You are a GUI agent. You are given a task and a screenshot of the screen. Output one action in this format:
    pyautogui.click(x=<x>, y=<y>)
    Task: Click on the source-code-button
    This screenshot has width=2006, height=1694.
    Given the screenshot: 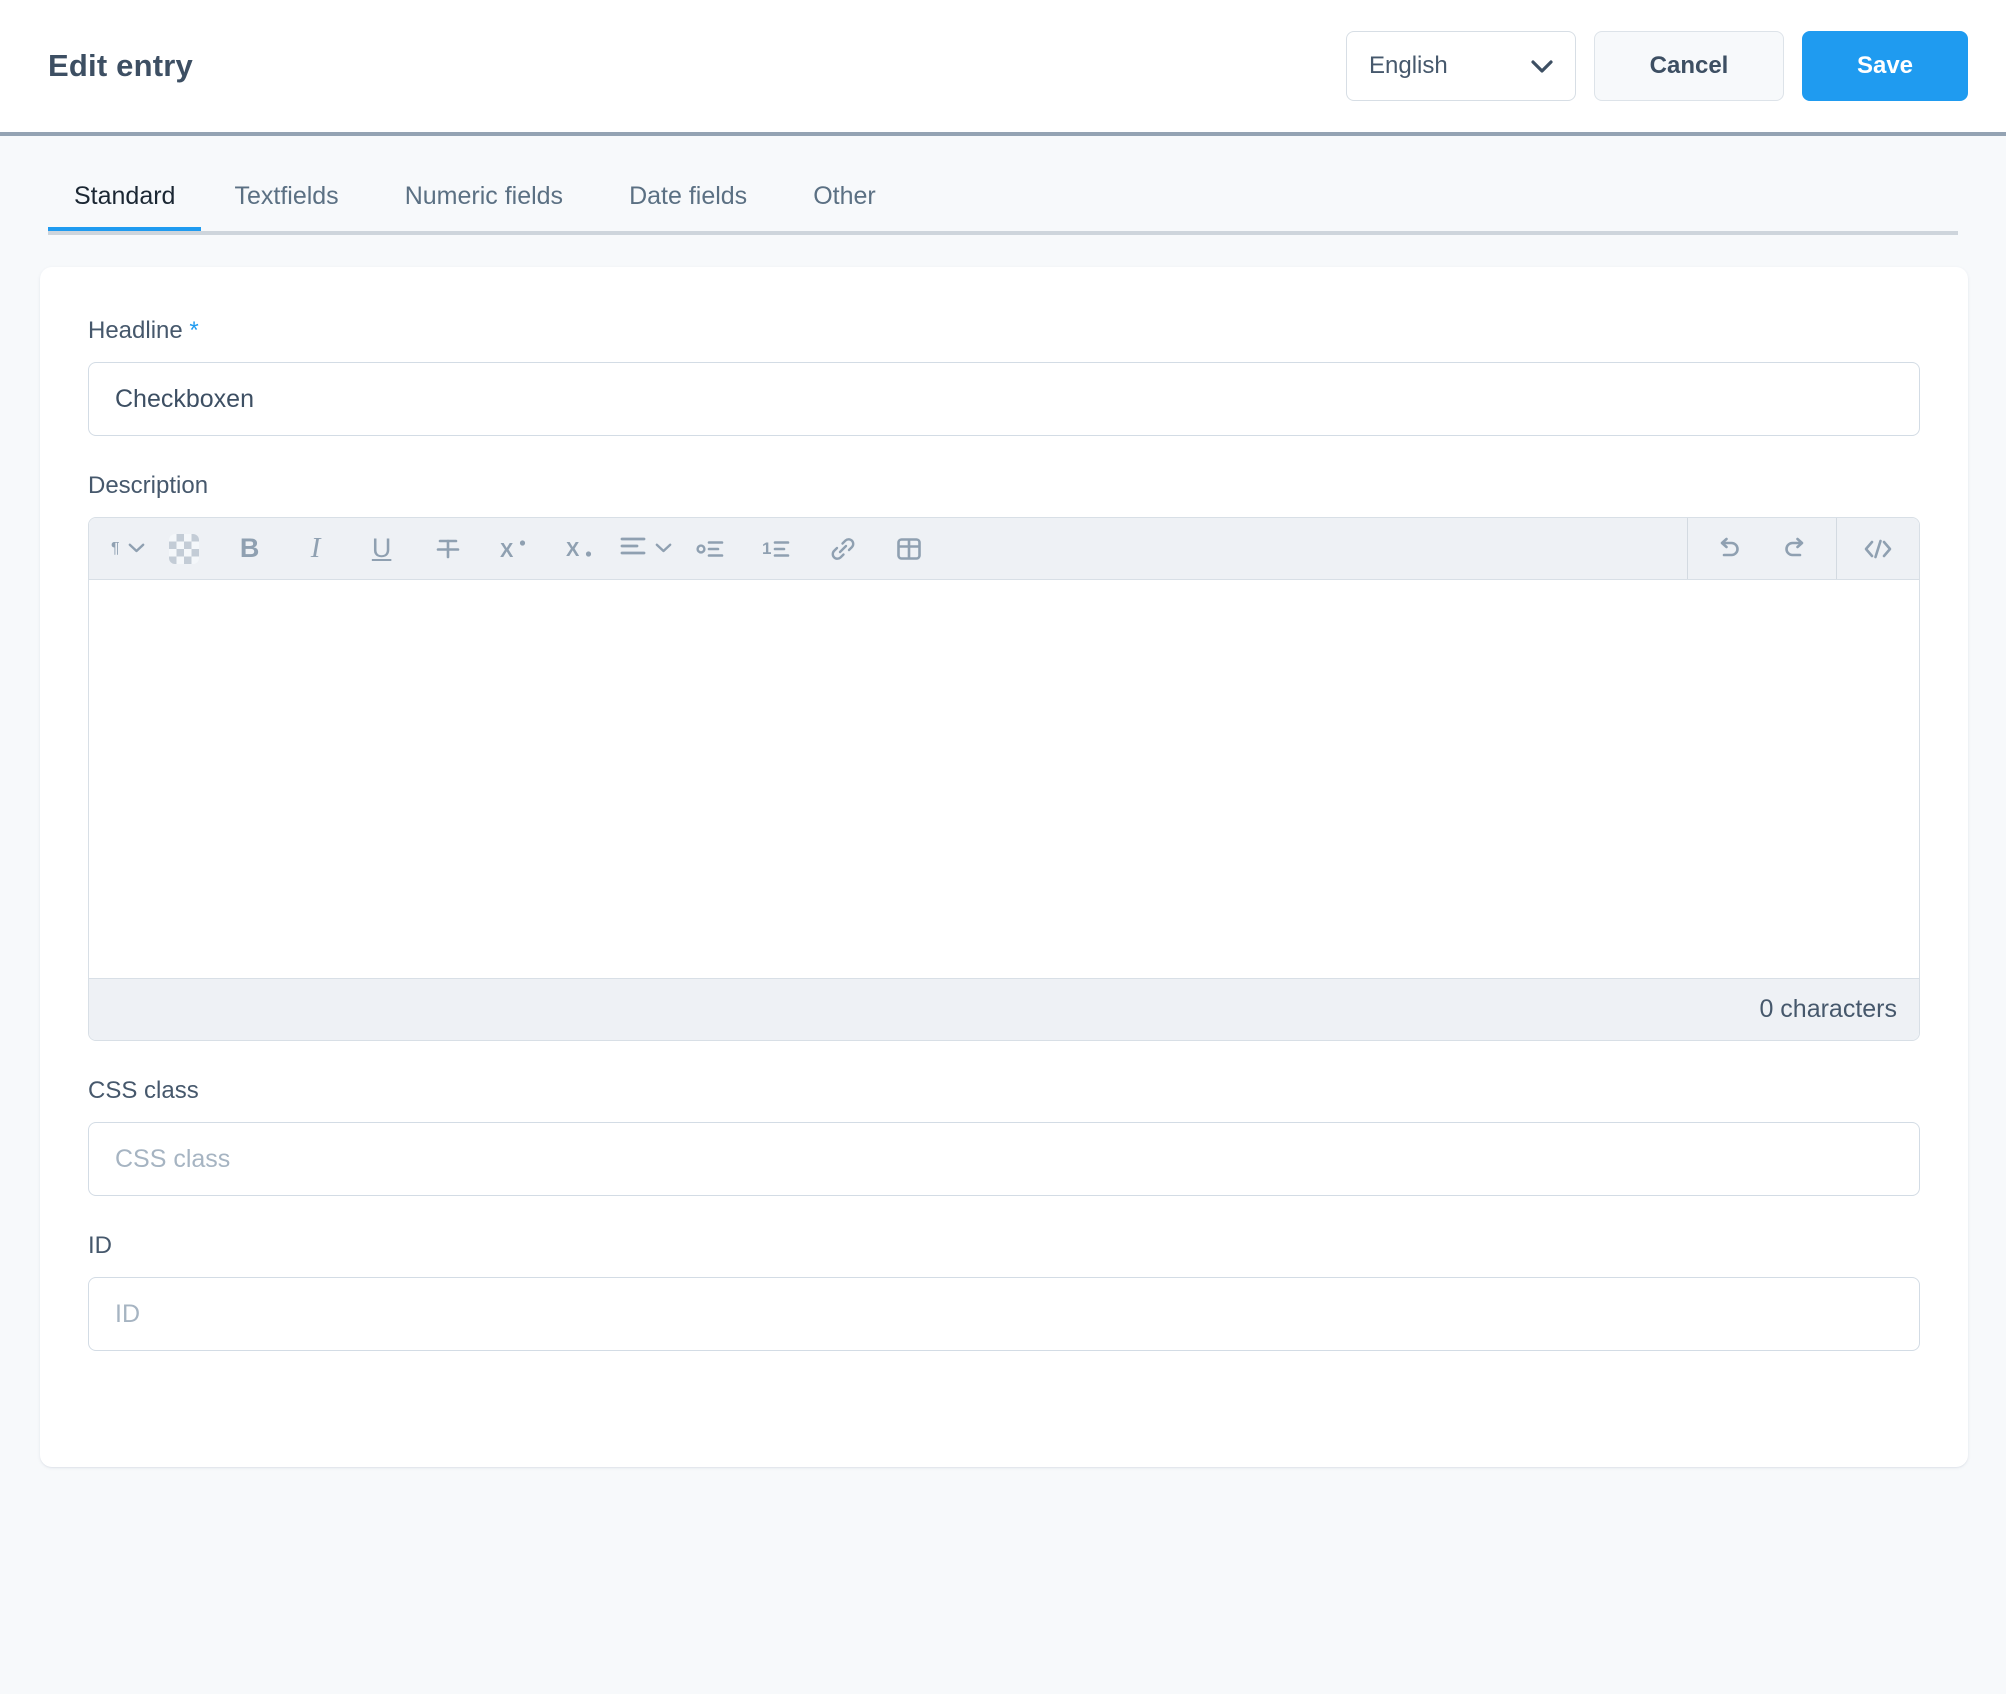 What is the action you would take?
    pyautogui.click(x=1878, y=549)
    